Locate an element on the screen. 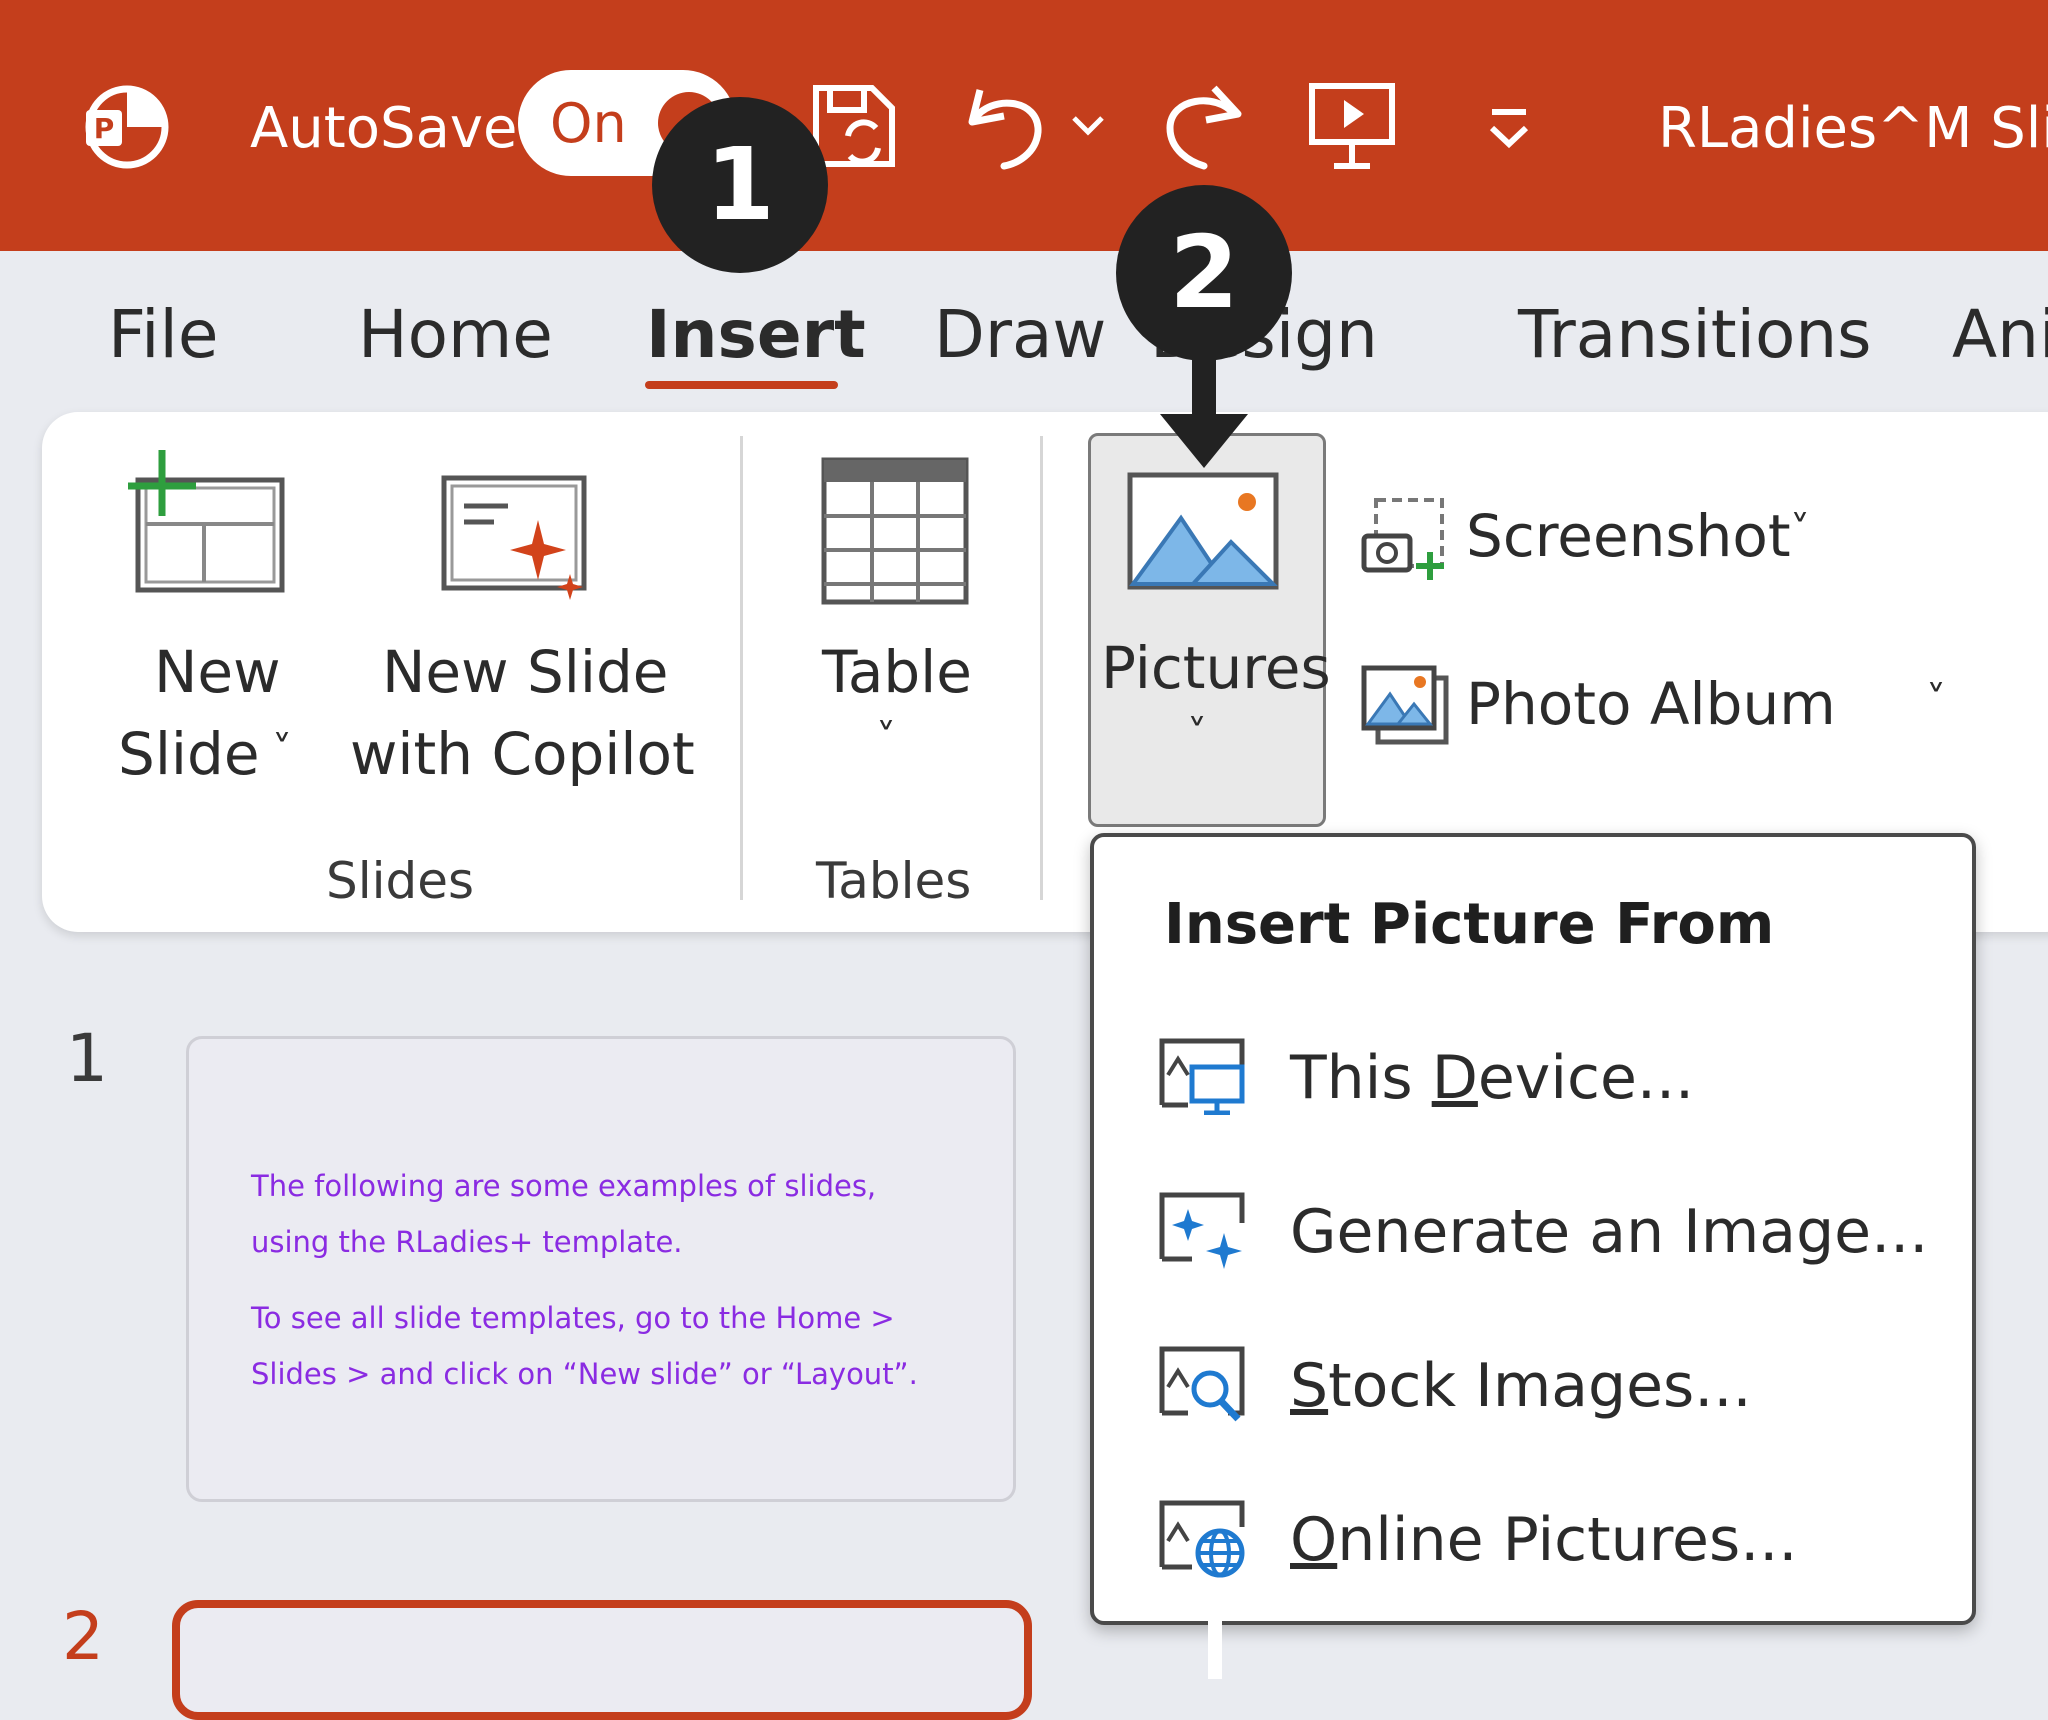 The height and width of the screenshot is (1720, 2048). group-label-tables: Tables is located at coordinates (894, 881).